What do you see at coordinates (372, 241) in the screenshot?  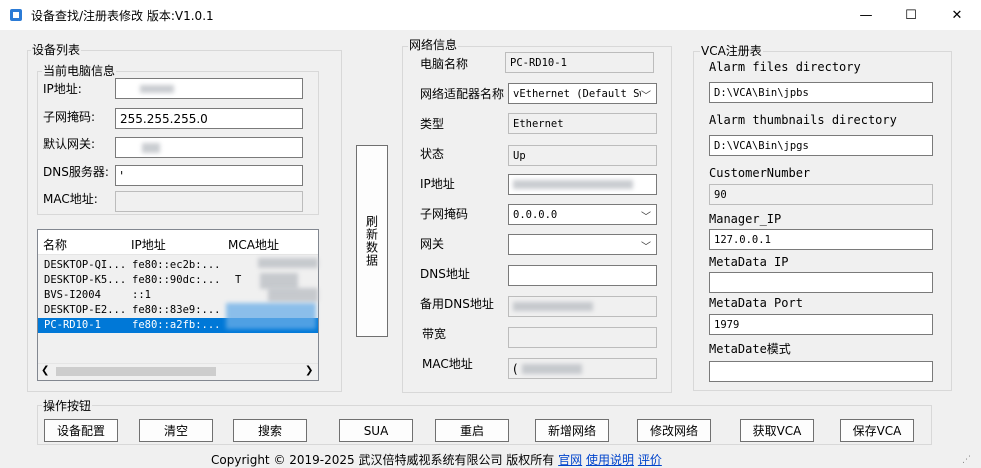 I see `refresh-data-button: 刷新数据` at bounding box center [372, 241].